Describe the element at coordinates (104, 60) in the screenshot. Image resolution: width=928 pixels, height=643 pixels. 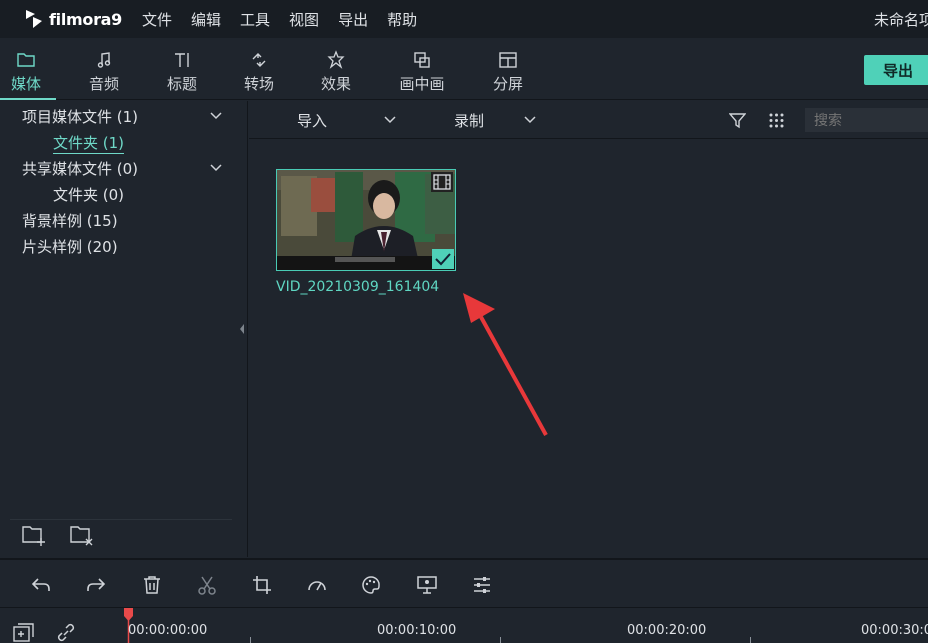
I see `music-note-icon` at that location.